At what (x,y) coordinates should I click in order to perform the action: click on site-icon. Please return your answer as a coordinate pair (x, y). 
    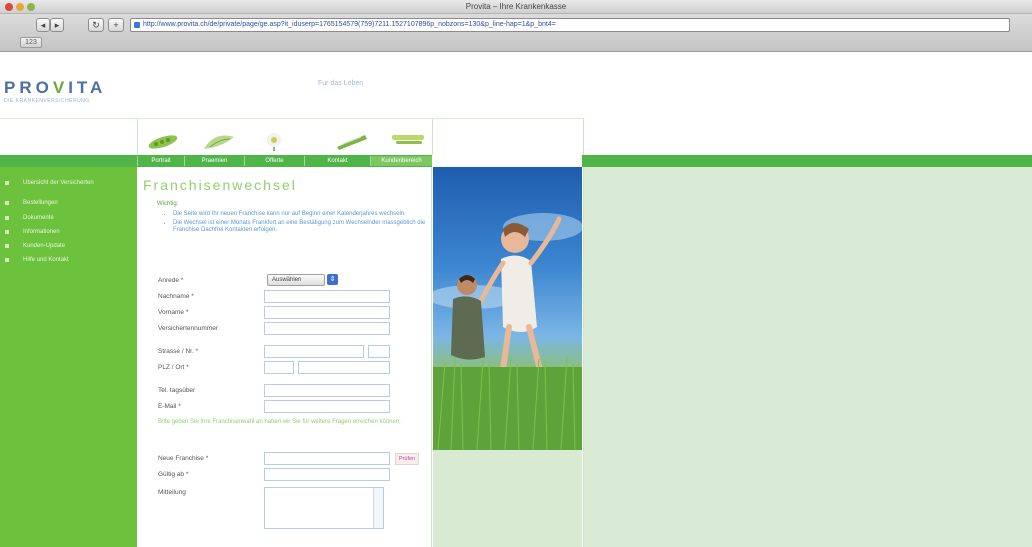
    Looking at the image, I should click on (137, 25).